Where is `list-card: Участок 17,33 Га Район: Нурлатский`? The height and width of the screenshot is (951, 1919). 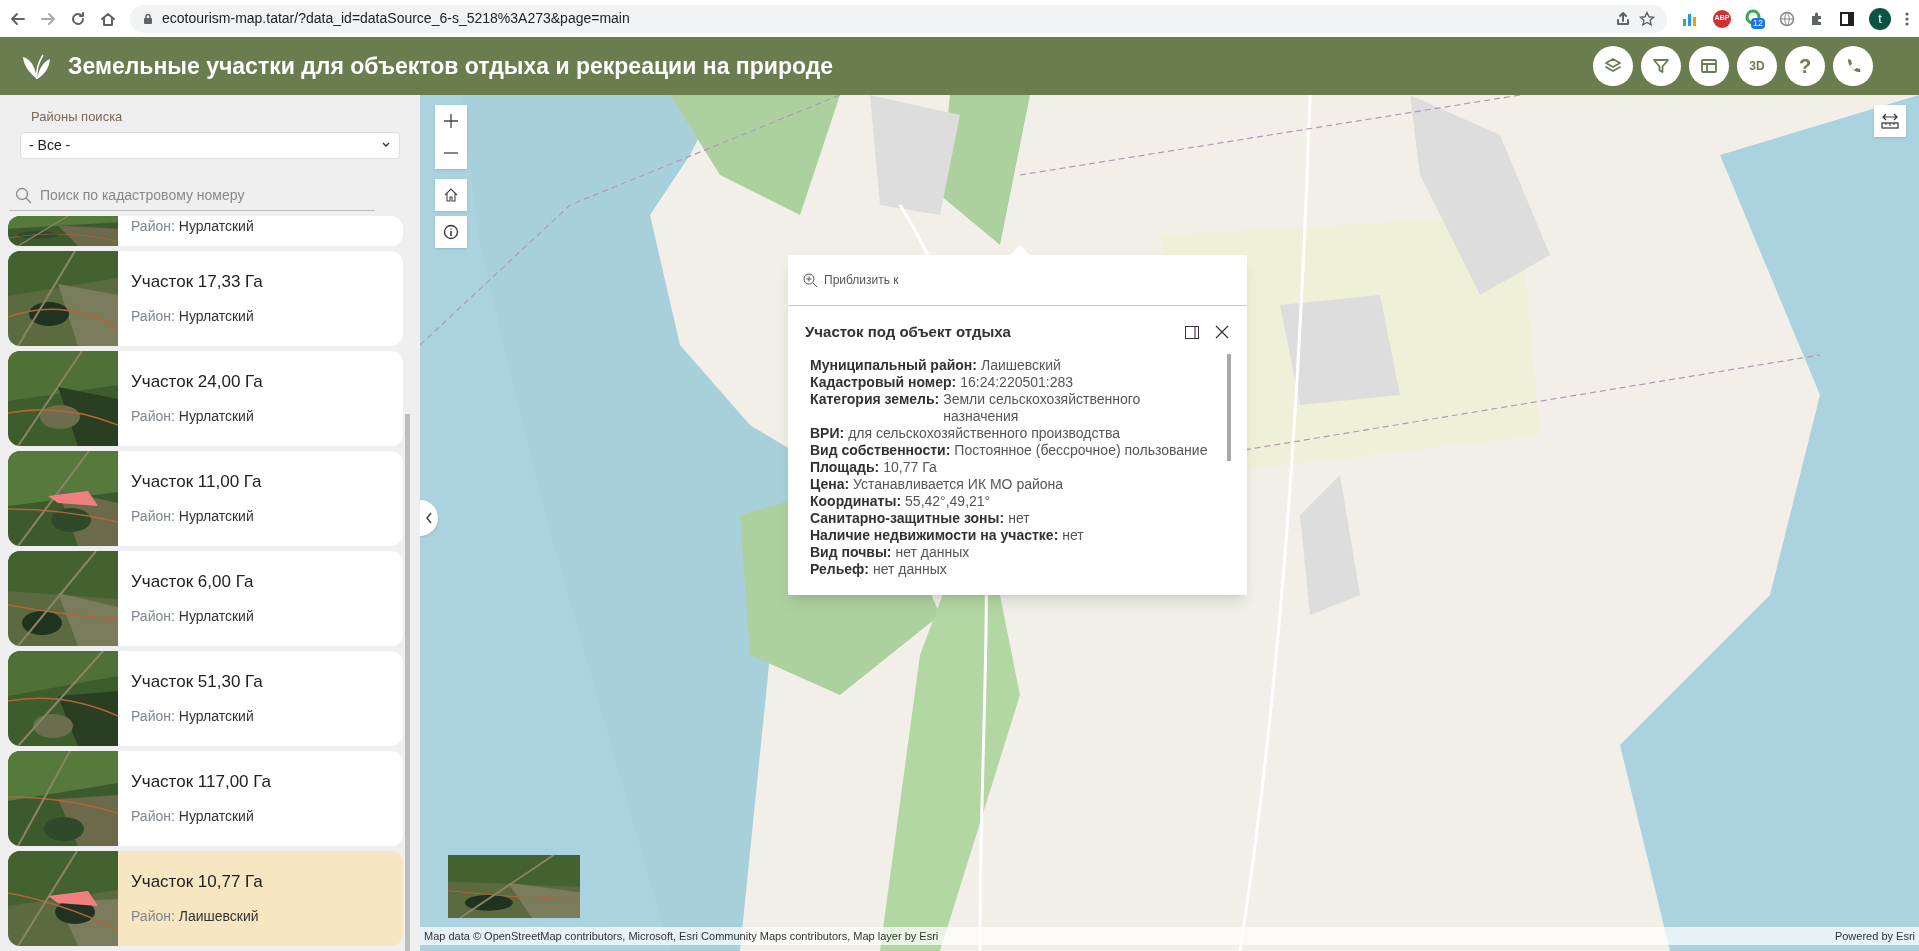
list-card: Участок 17,33 Га Район: Нурлатский is located at coordinates (205, 298).